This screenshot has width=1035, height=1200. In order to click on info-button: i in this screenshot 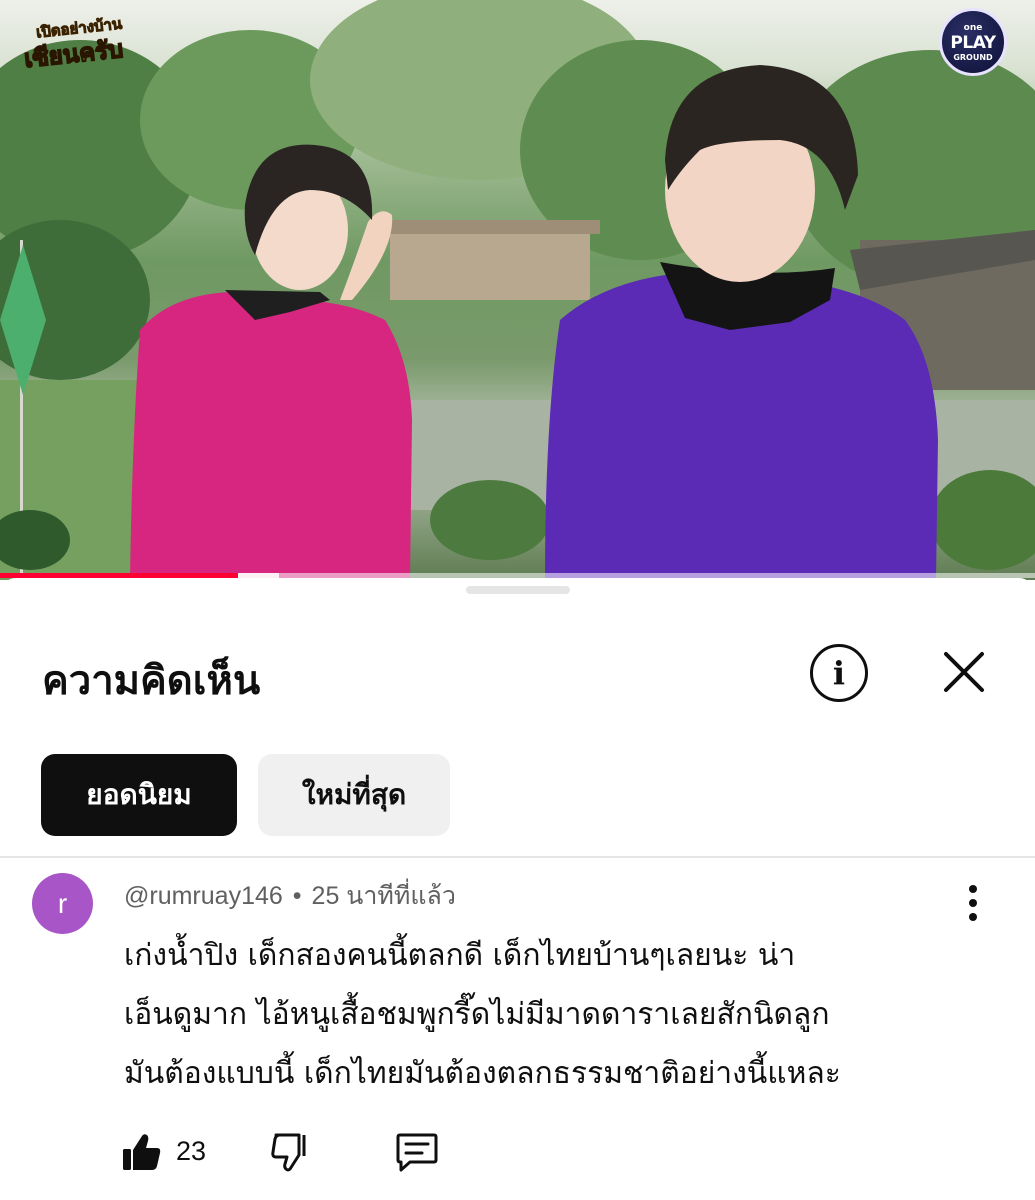, I will do `click(839, 673)`.